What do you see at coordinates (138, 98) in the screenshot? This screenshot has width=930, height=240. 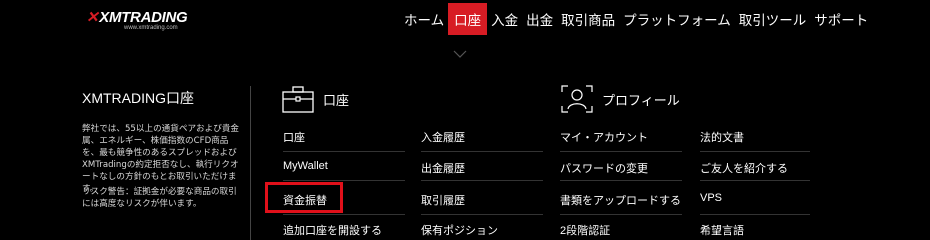 I see `panel-title: XMTRADING口座` at bounding box center [138, 98].